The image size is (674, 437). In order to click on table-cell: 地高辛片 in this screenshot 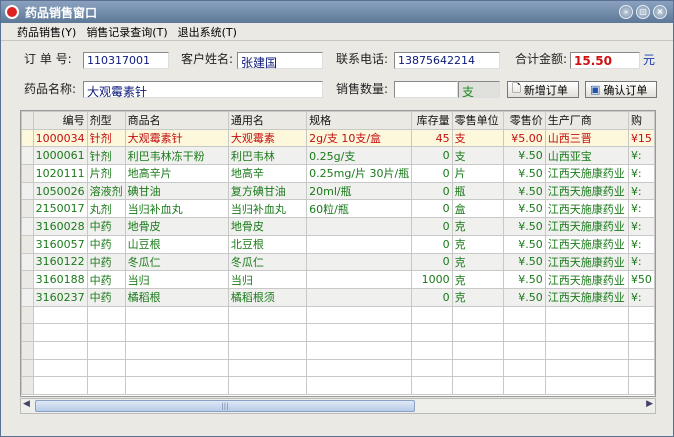, I will do `click(176, 173)`.